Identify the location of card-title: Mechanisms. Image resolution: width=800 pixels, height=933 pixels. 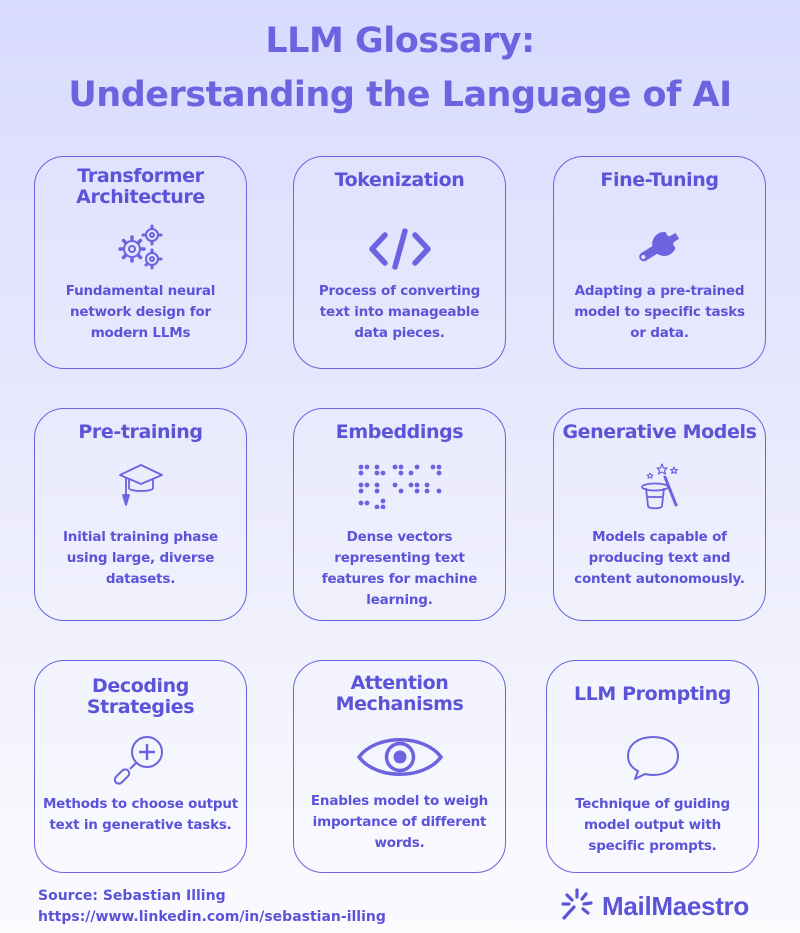
(399, 704).